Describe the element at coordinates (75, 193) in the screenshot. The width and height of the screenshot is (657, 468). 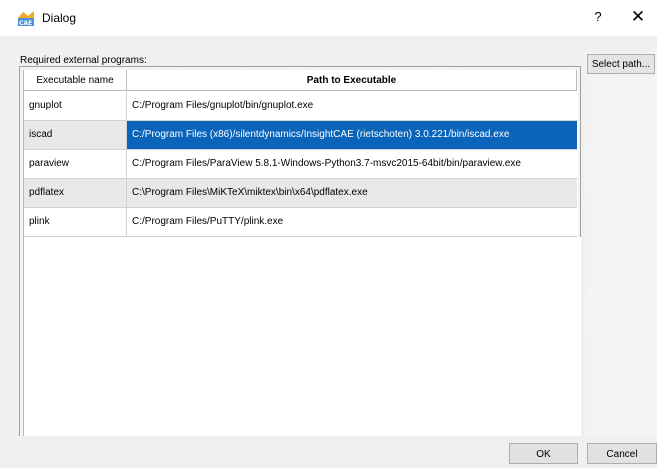
I see `executable-name-cell: pdflatex` at that location.